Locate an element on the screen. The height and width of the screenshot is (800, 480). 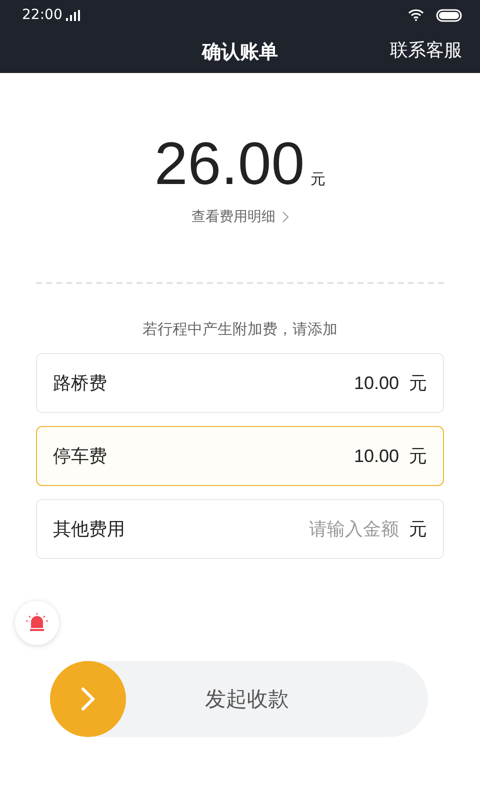
status-time: 22:00 is located at coordinates (42, 15).